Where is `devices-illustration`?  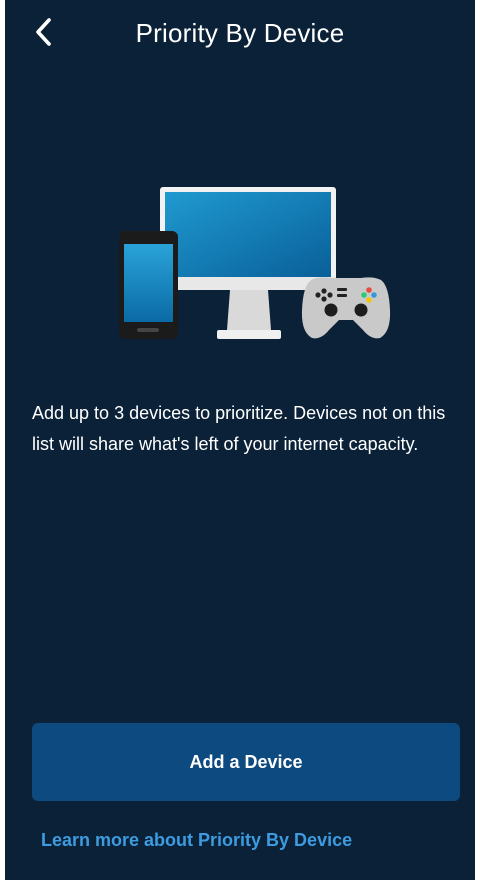 devices-illustration is located at coordinates (250, 265).